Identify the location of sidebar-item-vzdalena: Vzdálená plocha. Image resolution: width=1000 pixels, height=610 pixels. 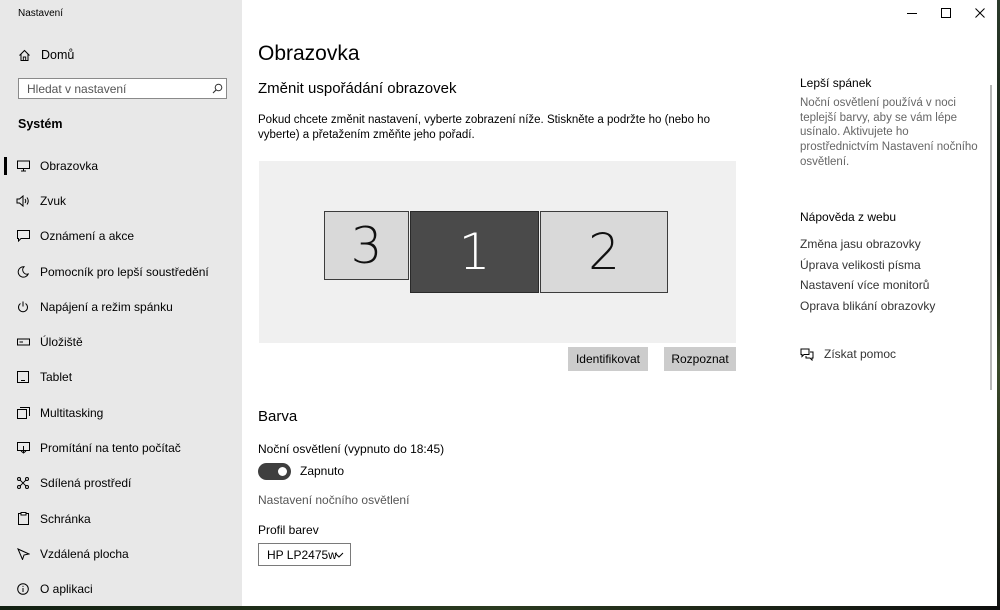
(121, 553).